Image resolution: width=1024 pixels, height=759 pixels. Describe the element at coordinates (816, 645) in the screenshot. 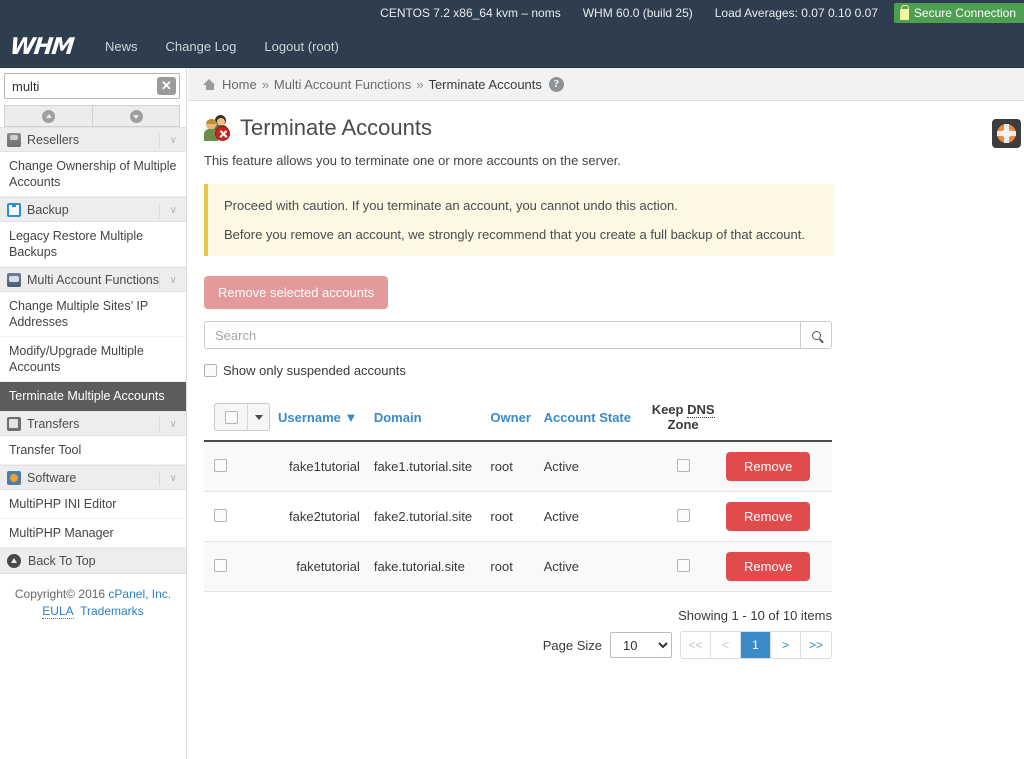

I see `pager-last: >>` at that location.